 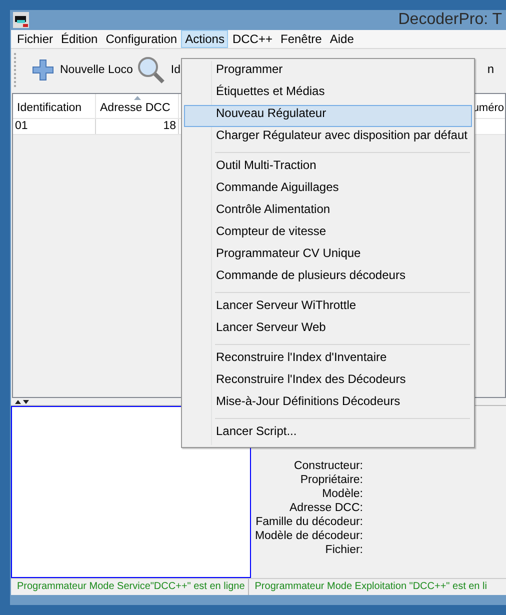 I want to click on menu: Fichier, so click(x=35, y=39).